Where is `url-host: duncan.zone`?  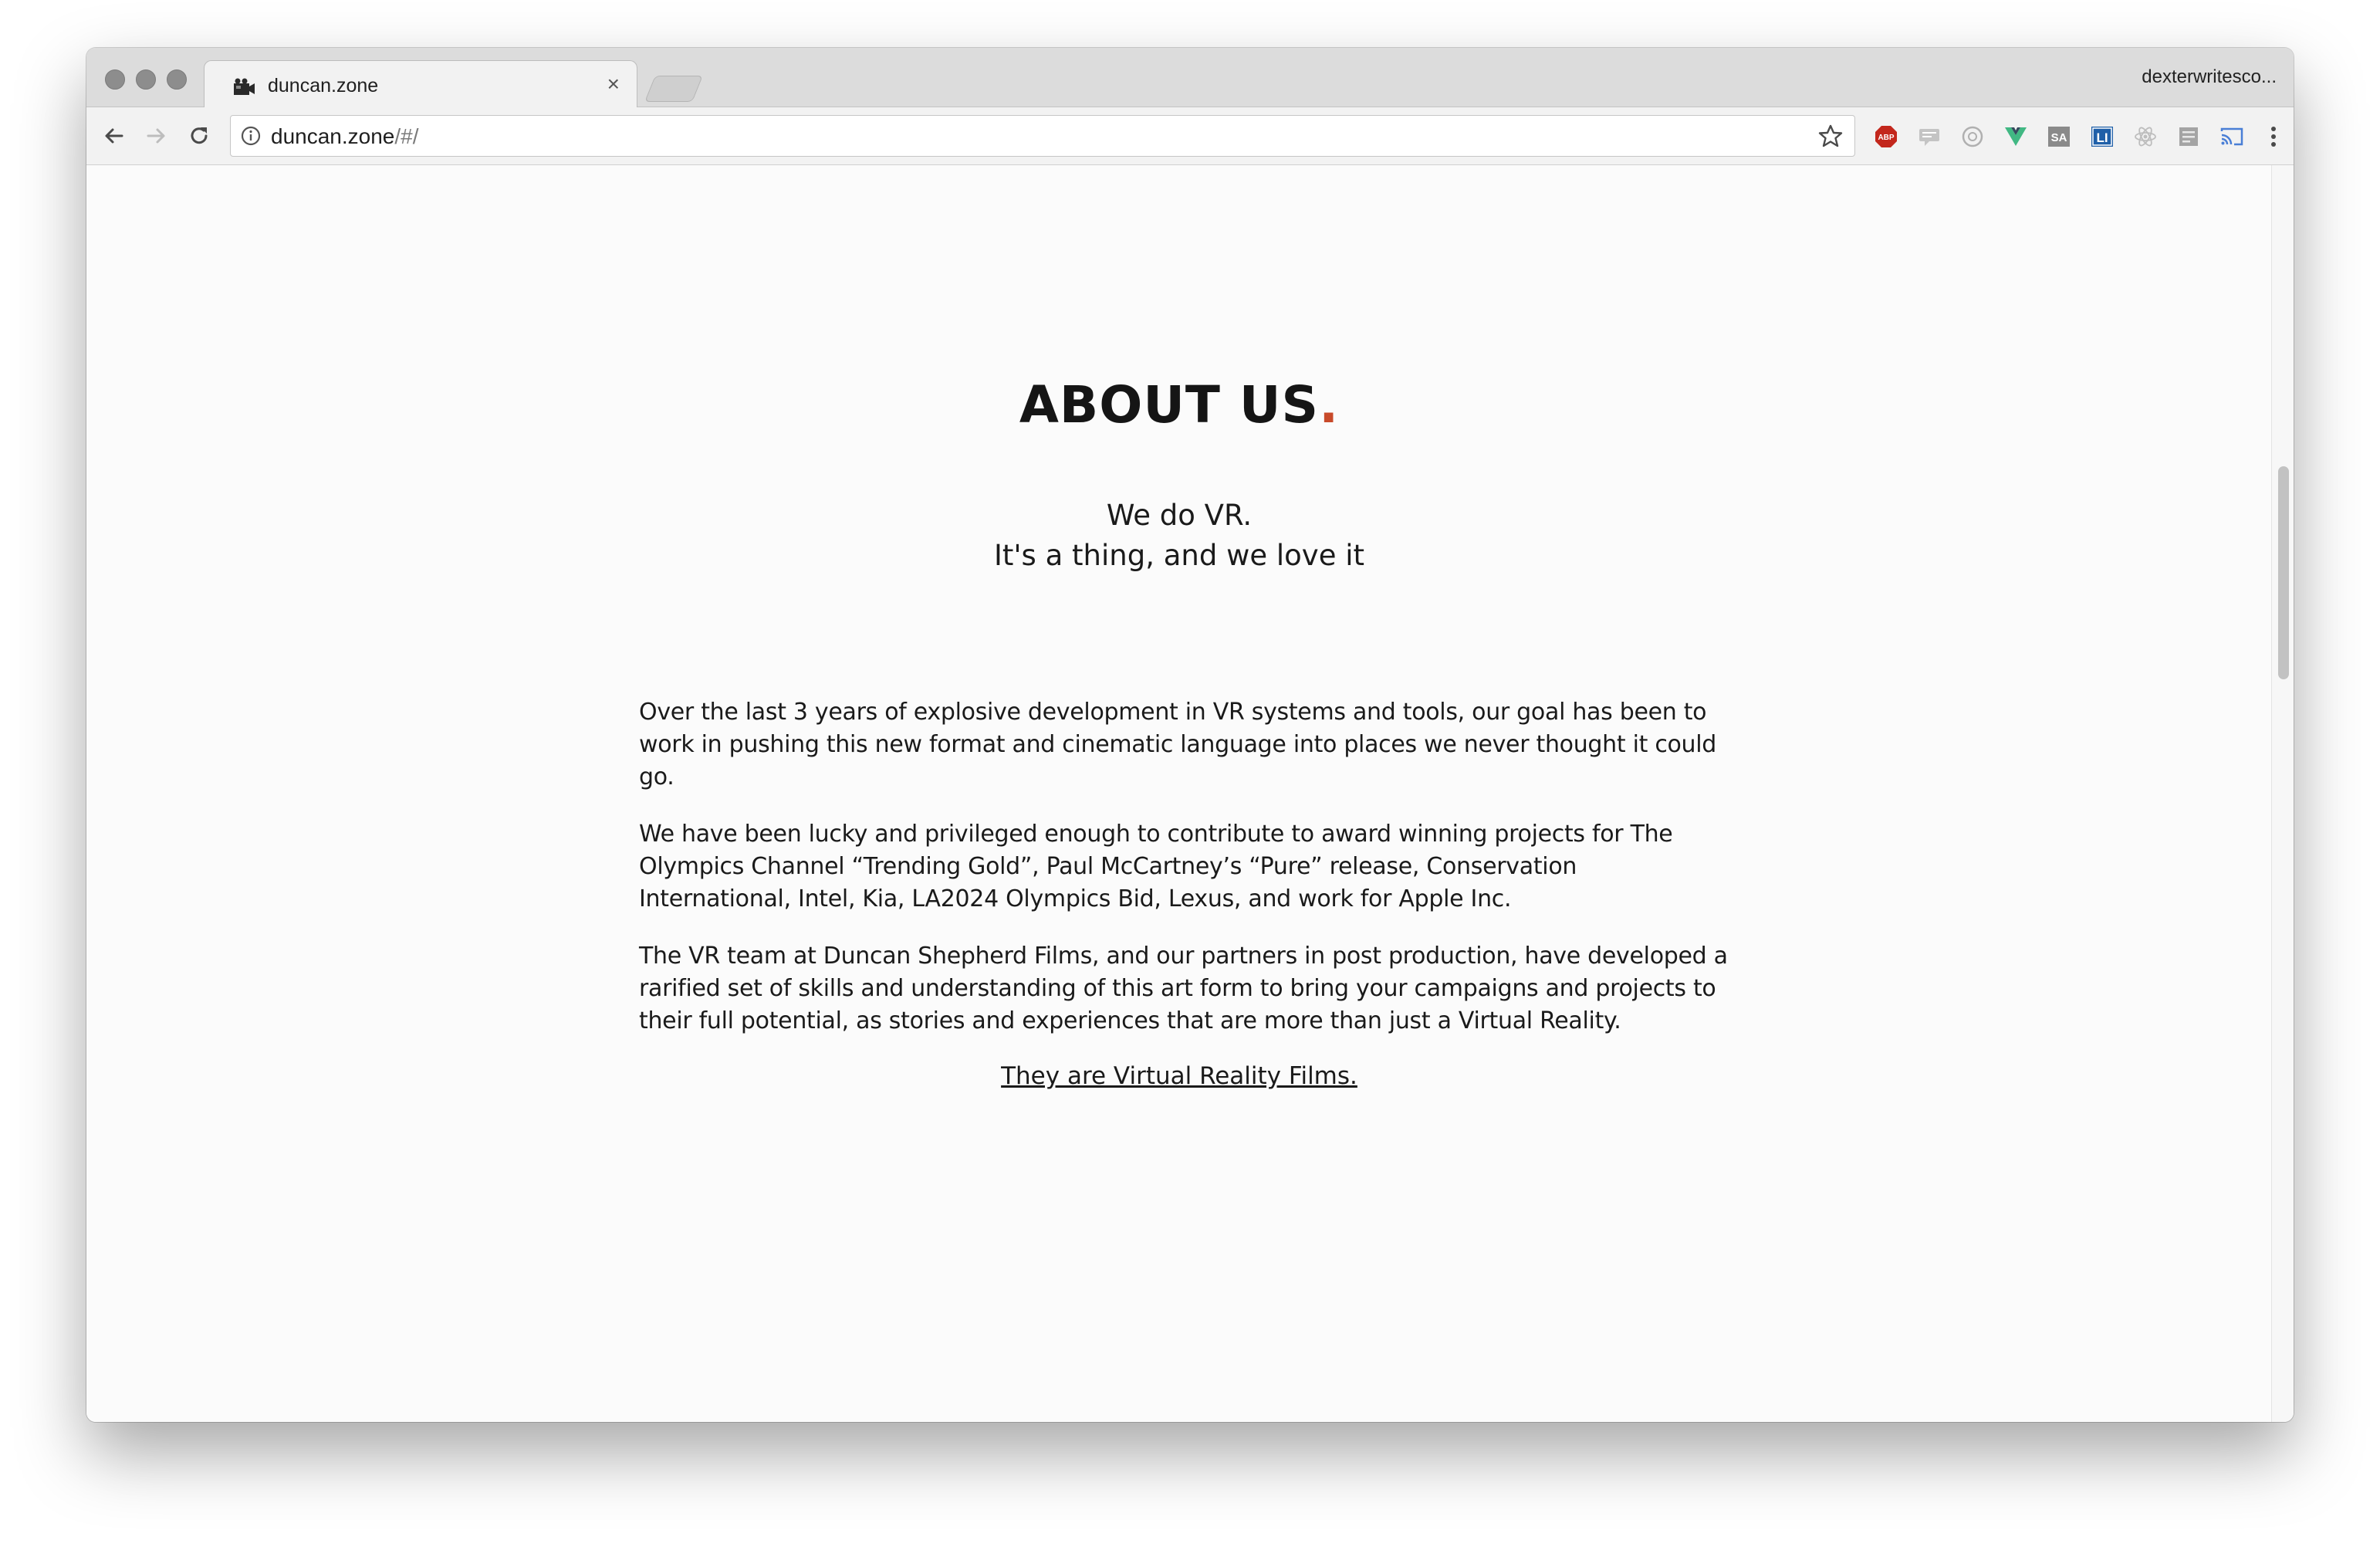
url-host: duncan.zone is located at coordinates (333, 136).